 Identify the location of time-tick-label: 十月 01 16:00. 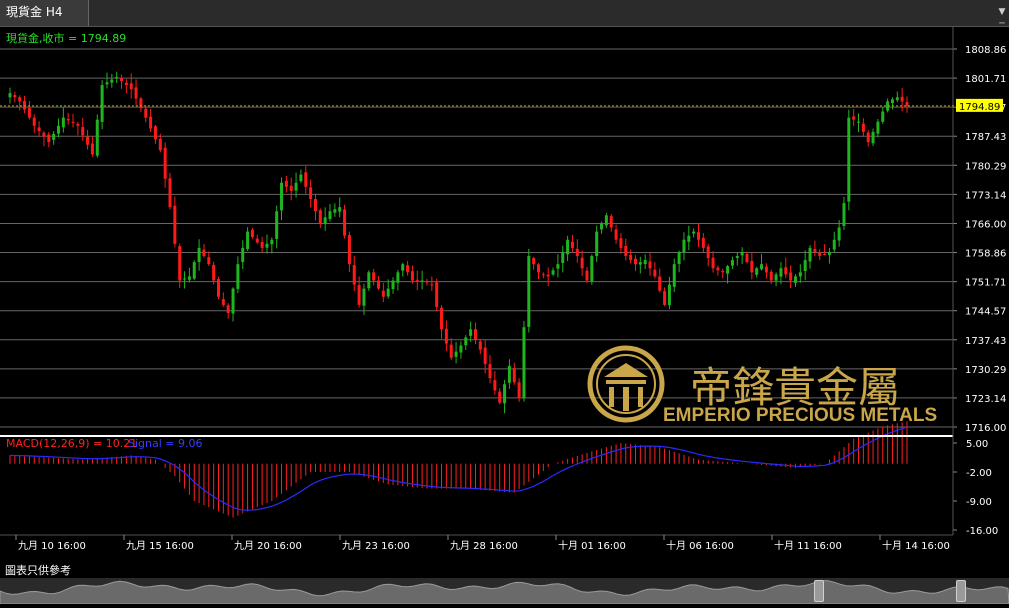
(592, 545).